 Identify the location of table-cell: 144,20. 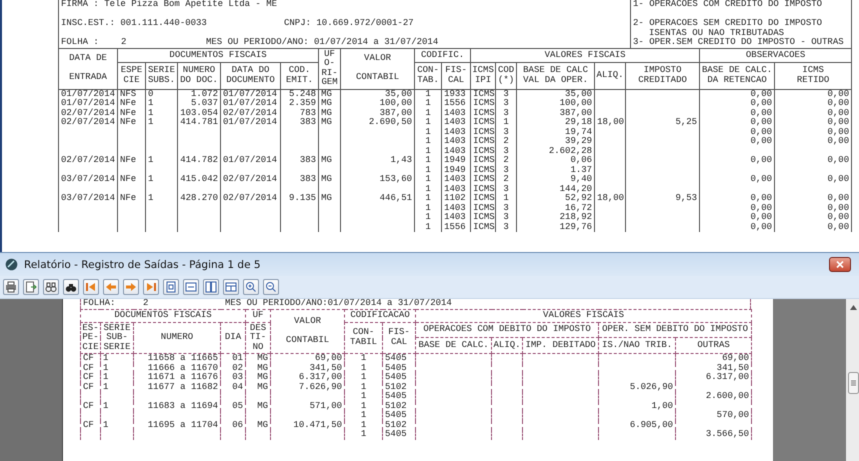
(555, 189).